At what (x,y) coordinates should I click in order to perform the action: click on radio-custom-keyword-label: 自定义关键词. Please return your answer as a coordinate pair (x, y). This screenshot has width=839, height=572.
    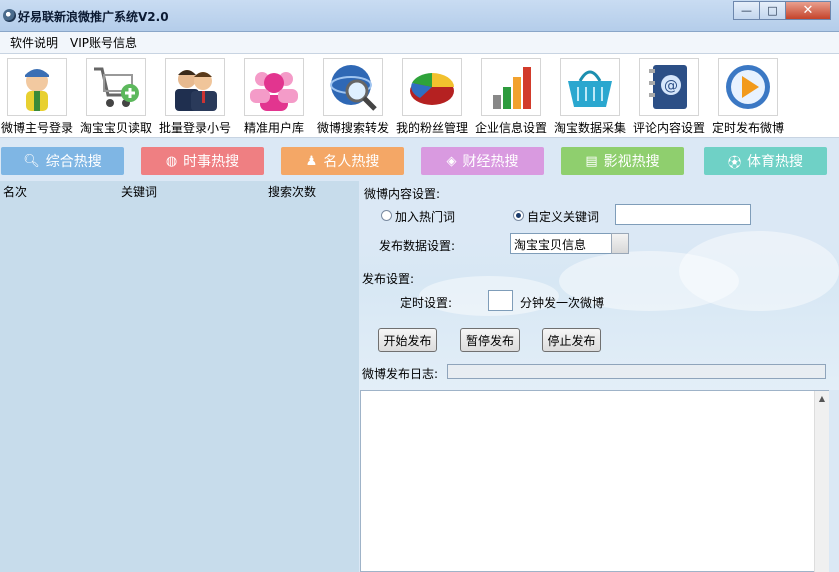
    Looking at the image, I should click on (563, 217).